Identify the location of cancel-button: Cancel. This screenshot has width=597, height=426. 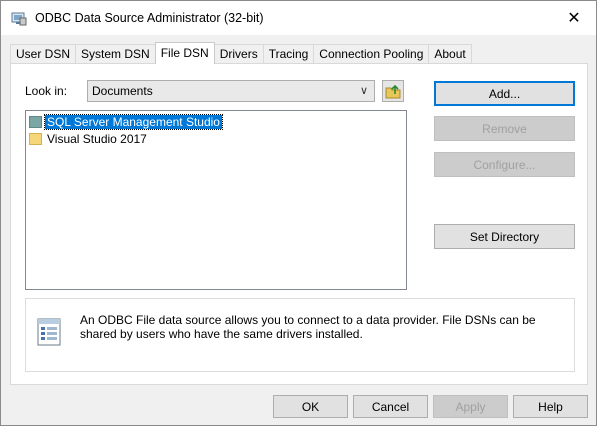
(390, 406).